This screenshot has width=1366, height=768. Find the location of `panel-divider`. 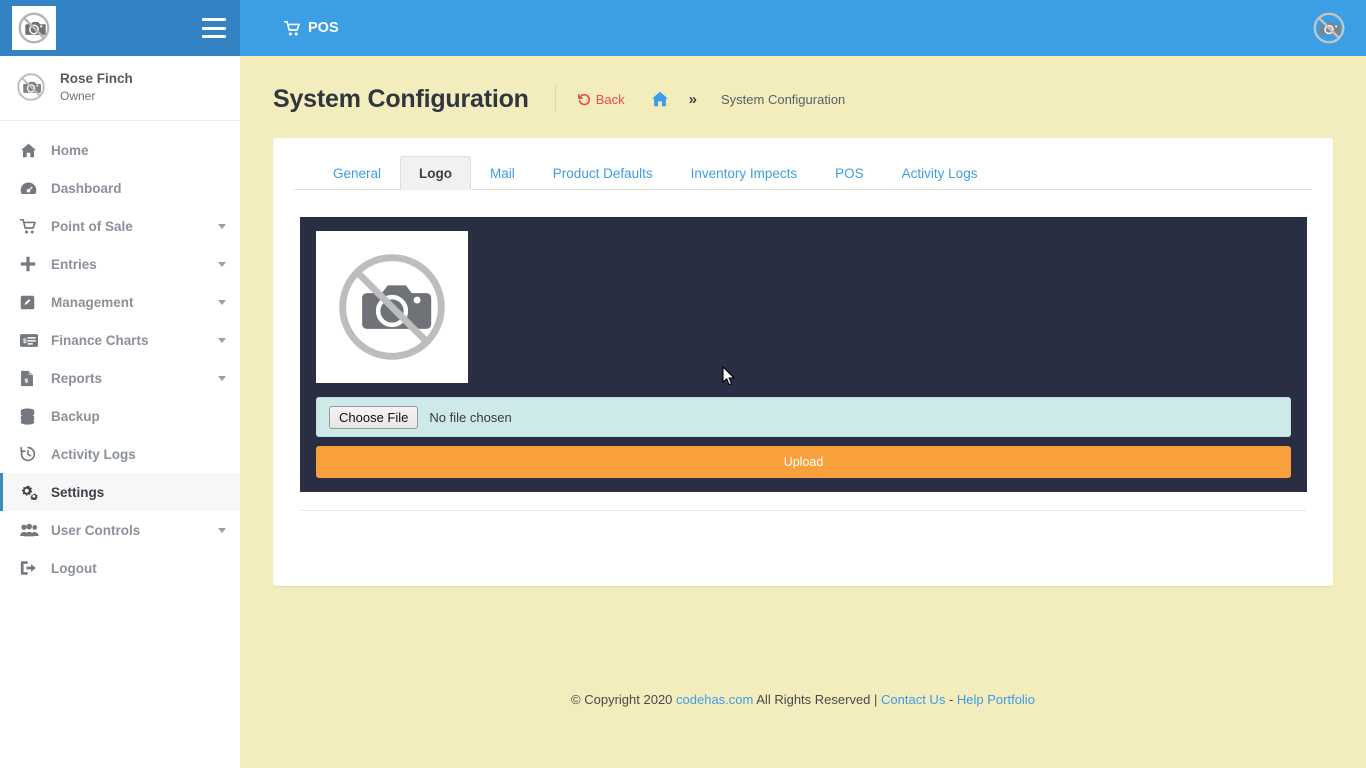

panel-divider is located at coordinates (803, 510).